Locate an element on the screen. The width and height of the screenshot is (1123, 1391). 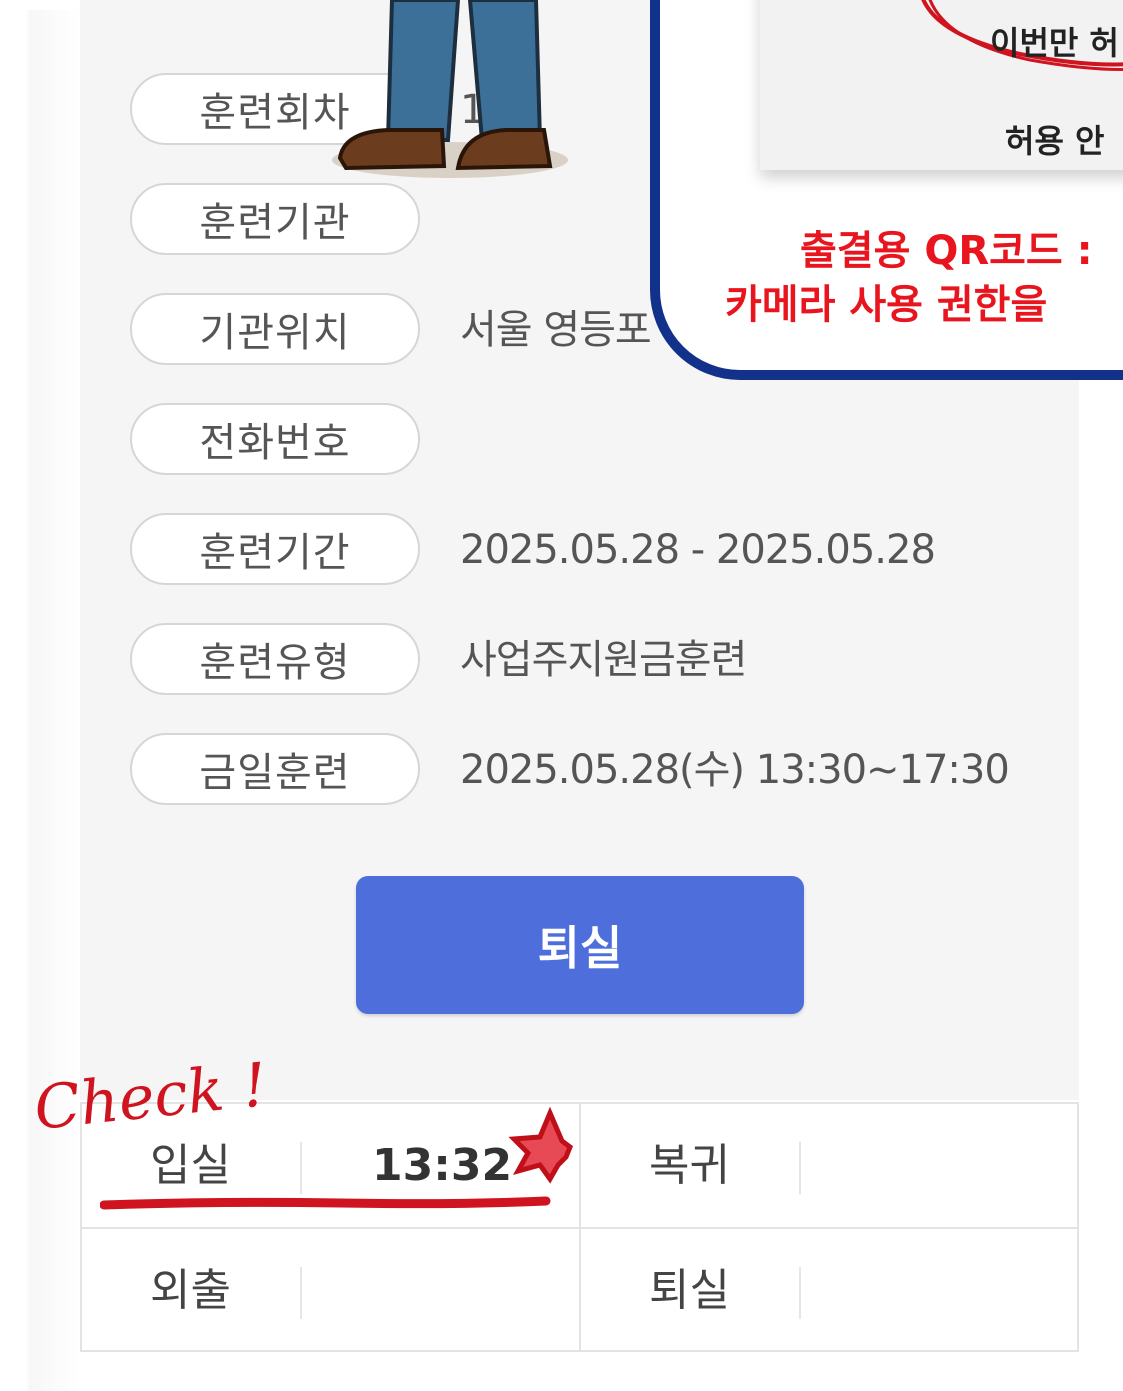
label-type: 훈련유형 is located at coordinates (275, 659).